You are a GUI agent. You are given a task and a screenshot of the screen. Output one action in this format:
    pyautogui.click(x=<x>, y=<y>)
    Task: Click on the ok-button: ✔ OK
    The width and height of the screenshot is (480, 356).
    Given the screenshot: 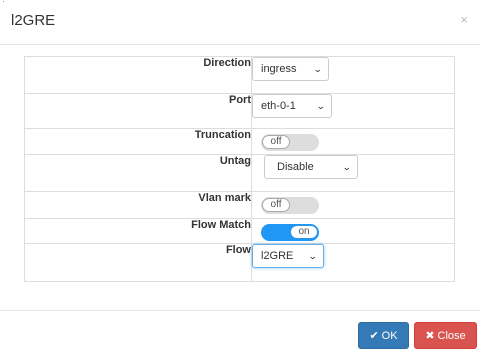 What is the action you would take?
    pyautogui.click(x=383, y=335)
    